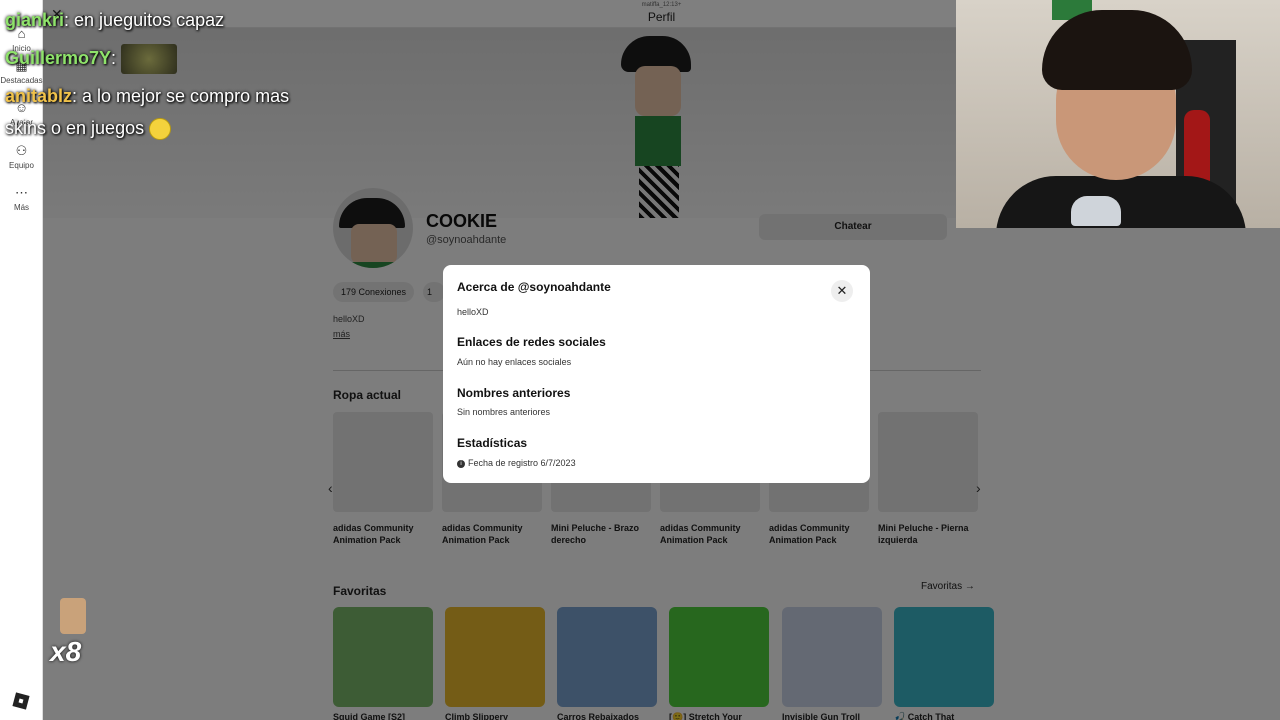 The image size is (1280, 720). What do you see at coordinates (144, 20) in the screenshot?
I see `chat-message: : en jueguitos capaz` at bounding box center [144, 20].